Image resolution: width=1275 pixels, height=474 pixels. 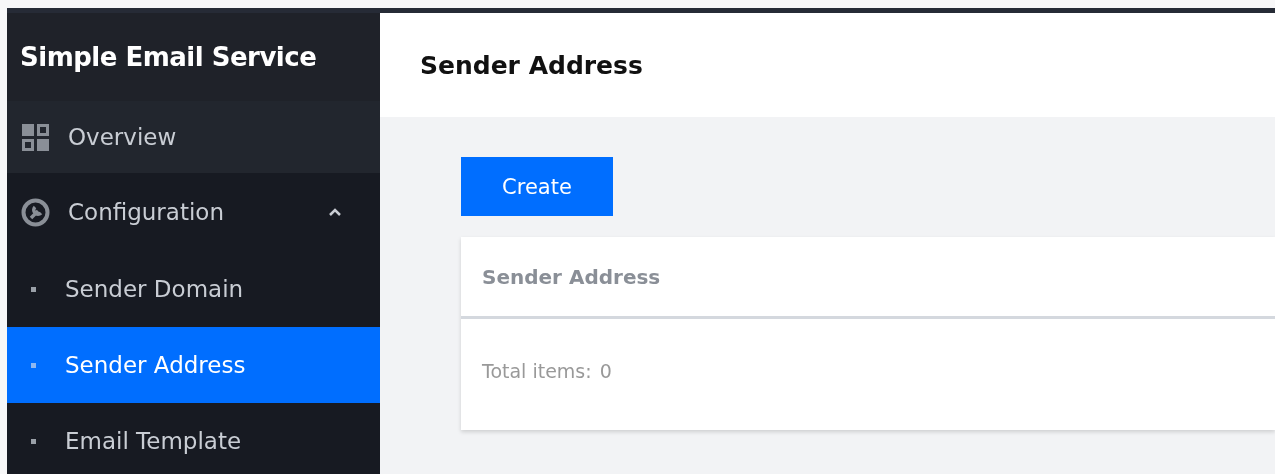 I want to click on page-title: Sender Address, so click(x=531, y=65).